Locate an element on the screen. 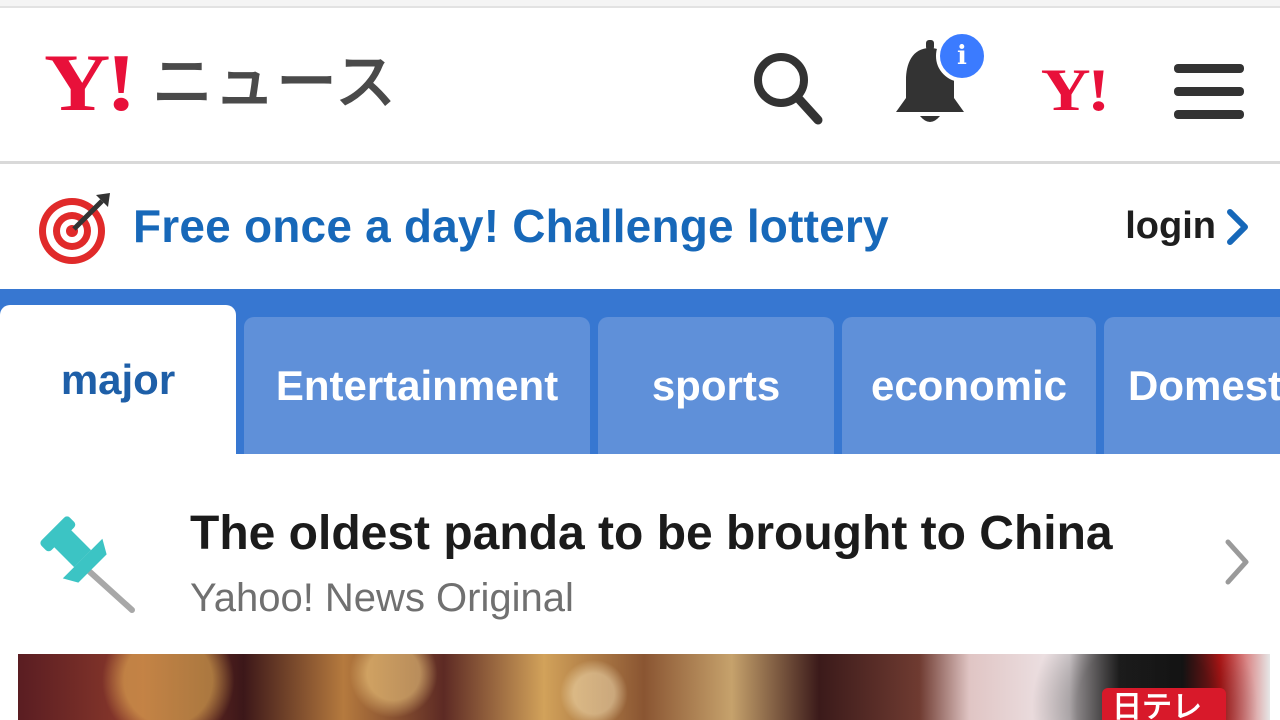  yahoo-mark-icon: Y! is located at coordinates (1075, 90).